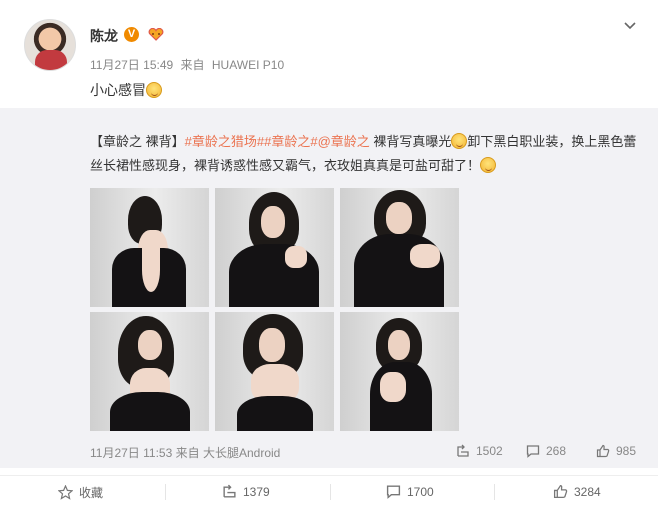  I want to click on surprised-emoji-icon, so click(459, 141).